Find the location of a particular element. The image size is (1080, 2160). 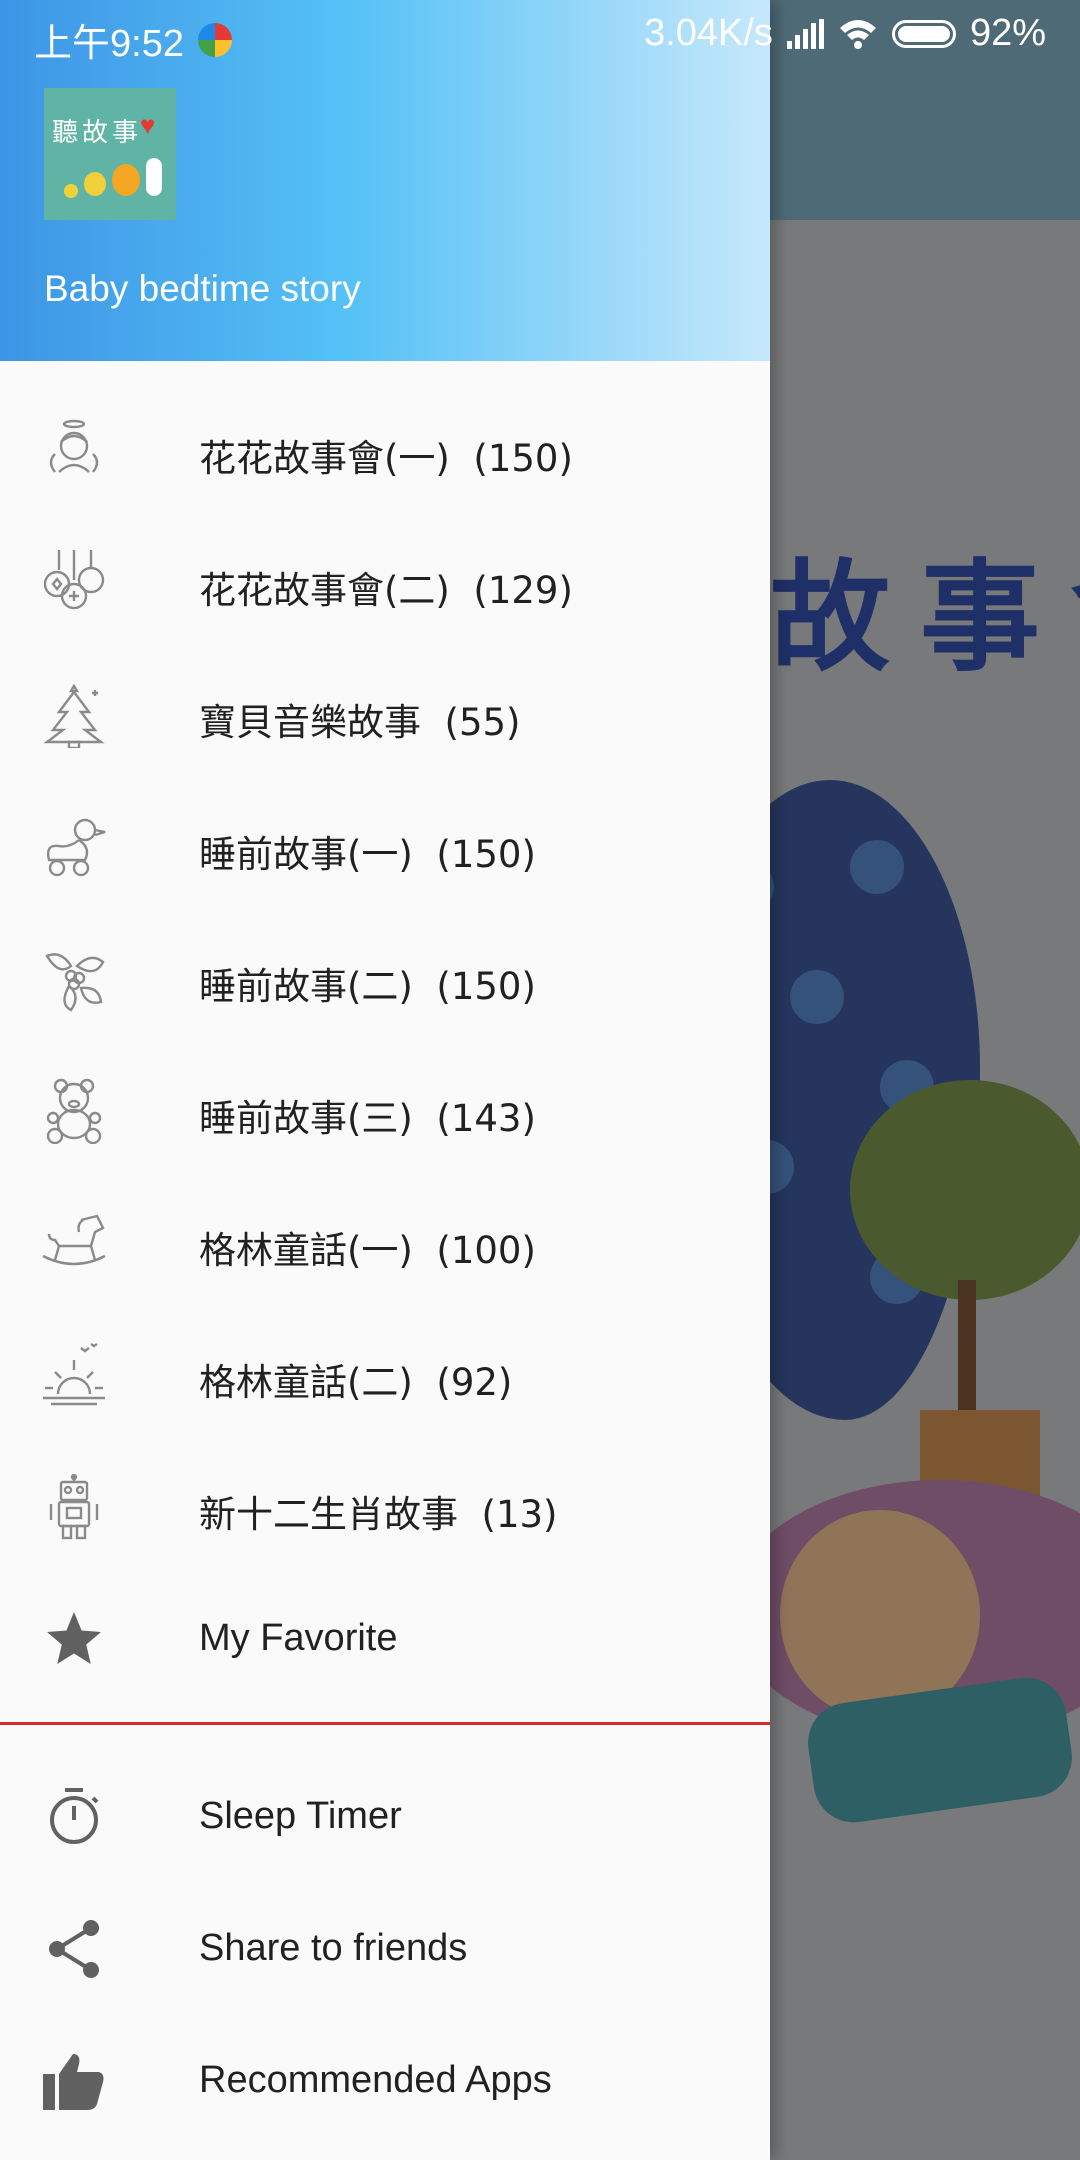

category-item-1: 花花故事會(一) (150) is located at coordinates (385, 451).